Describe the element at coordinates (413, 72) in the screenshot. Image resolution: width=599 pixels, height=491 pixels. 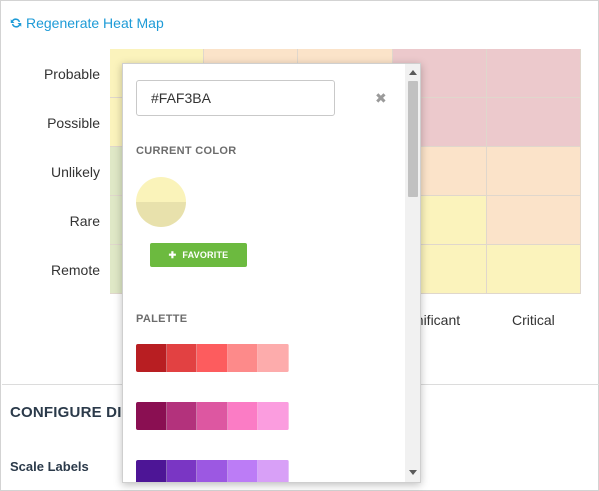
I see `scroll-up-arrow-icon` at that location.